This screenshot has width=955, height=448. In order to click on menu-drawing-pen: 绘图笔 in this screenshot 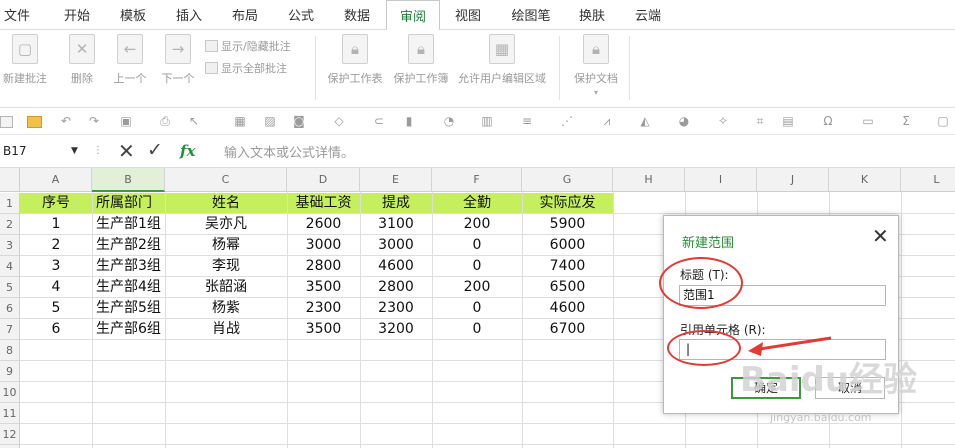, I will do `click(531, 15)`.